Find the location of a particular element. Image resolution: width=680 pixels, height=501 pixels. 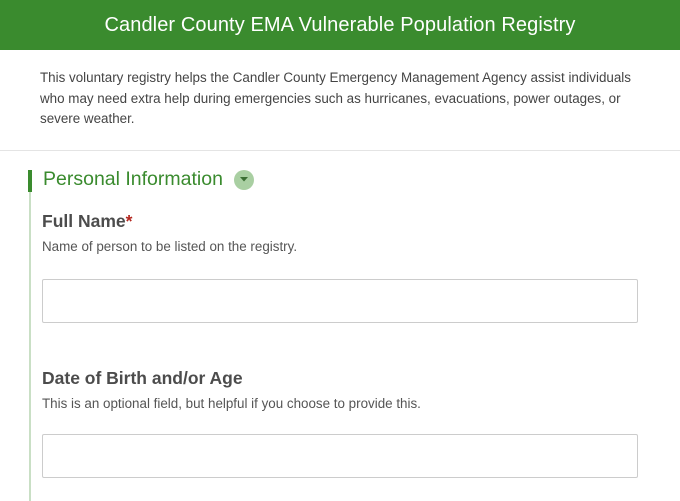

full-name-label: Full Name* is located at coordinates (87, 221).